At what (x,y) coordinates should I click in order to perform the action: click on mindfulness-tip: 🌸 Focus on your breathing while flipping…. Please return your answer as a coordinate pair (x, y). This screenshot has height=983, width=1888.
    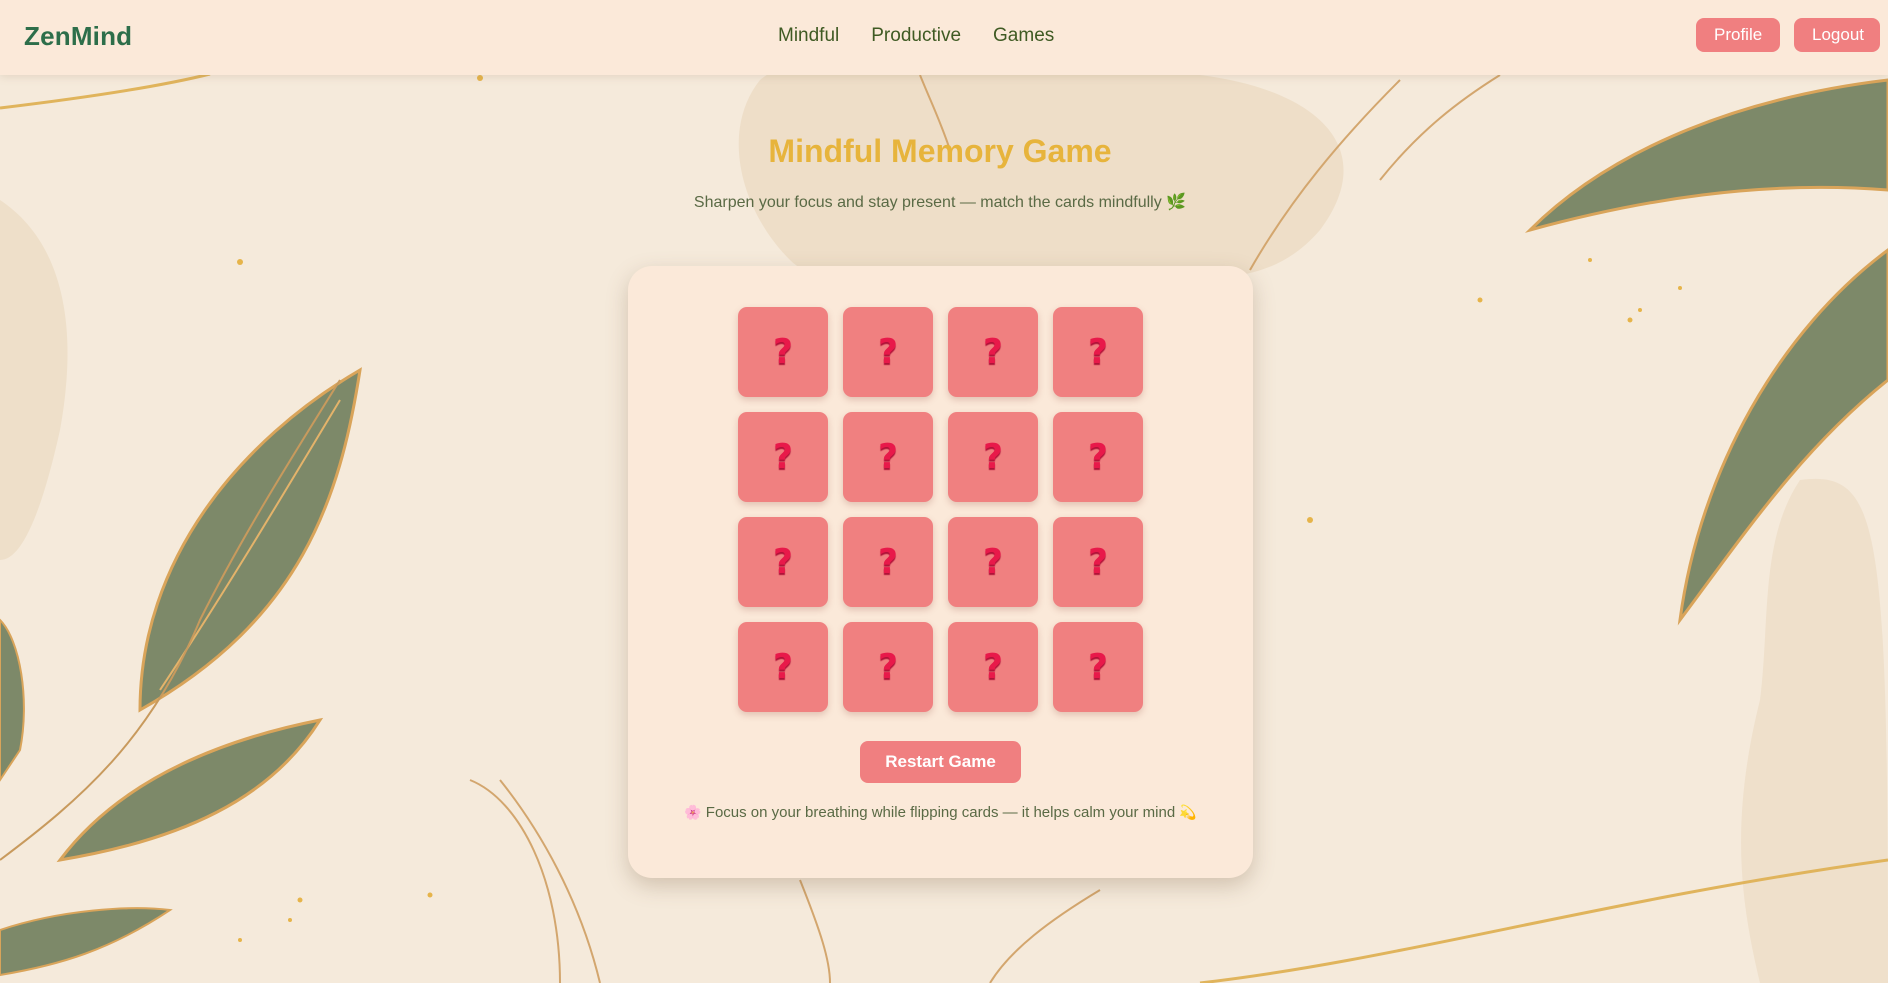
    Looking at the image, I should click on (940, 812).